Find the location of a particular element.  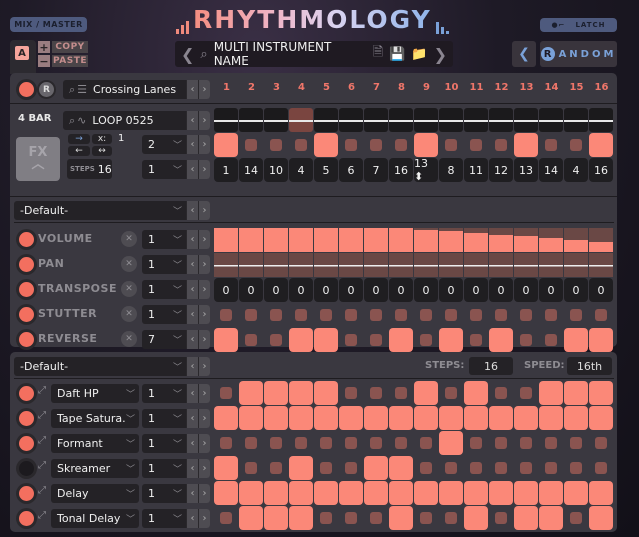

slice-order-step: 4 is located at coordinates (301, 170).